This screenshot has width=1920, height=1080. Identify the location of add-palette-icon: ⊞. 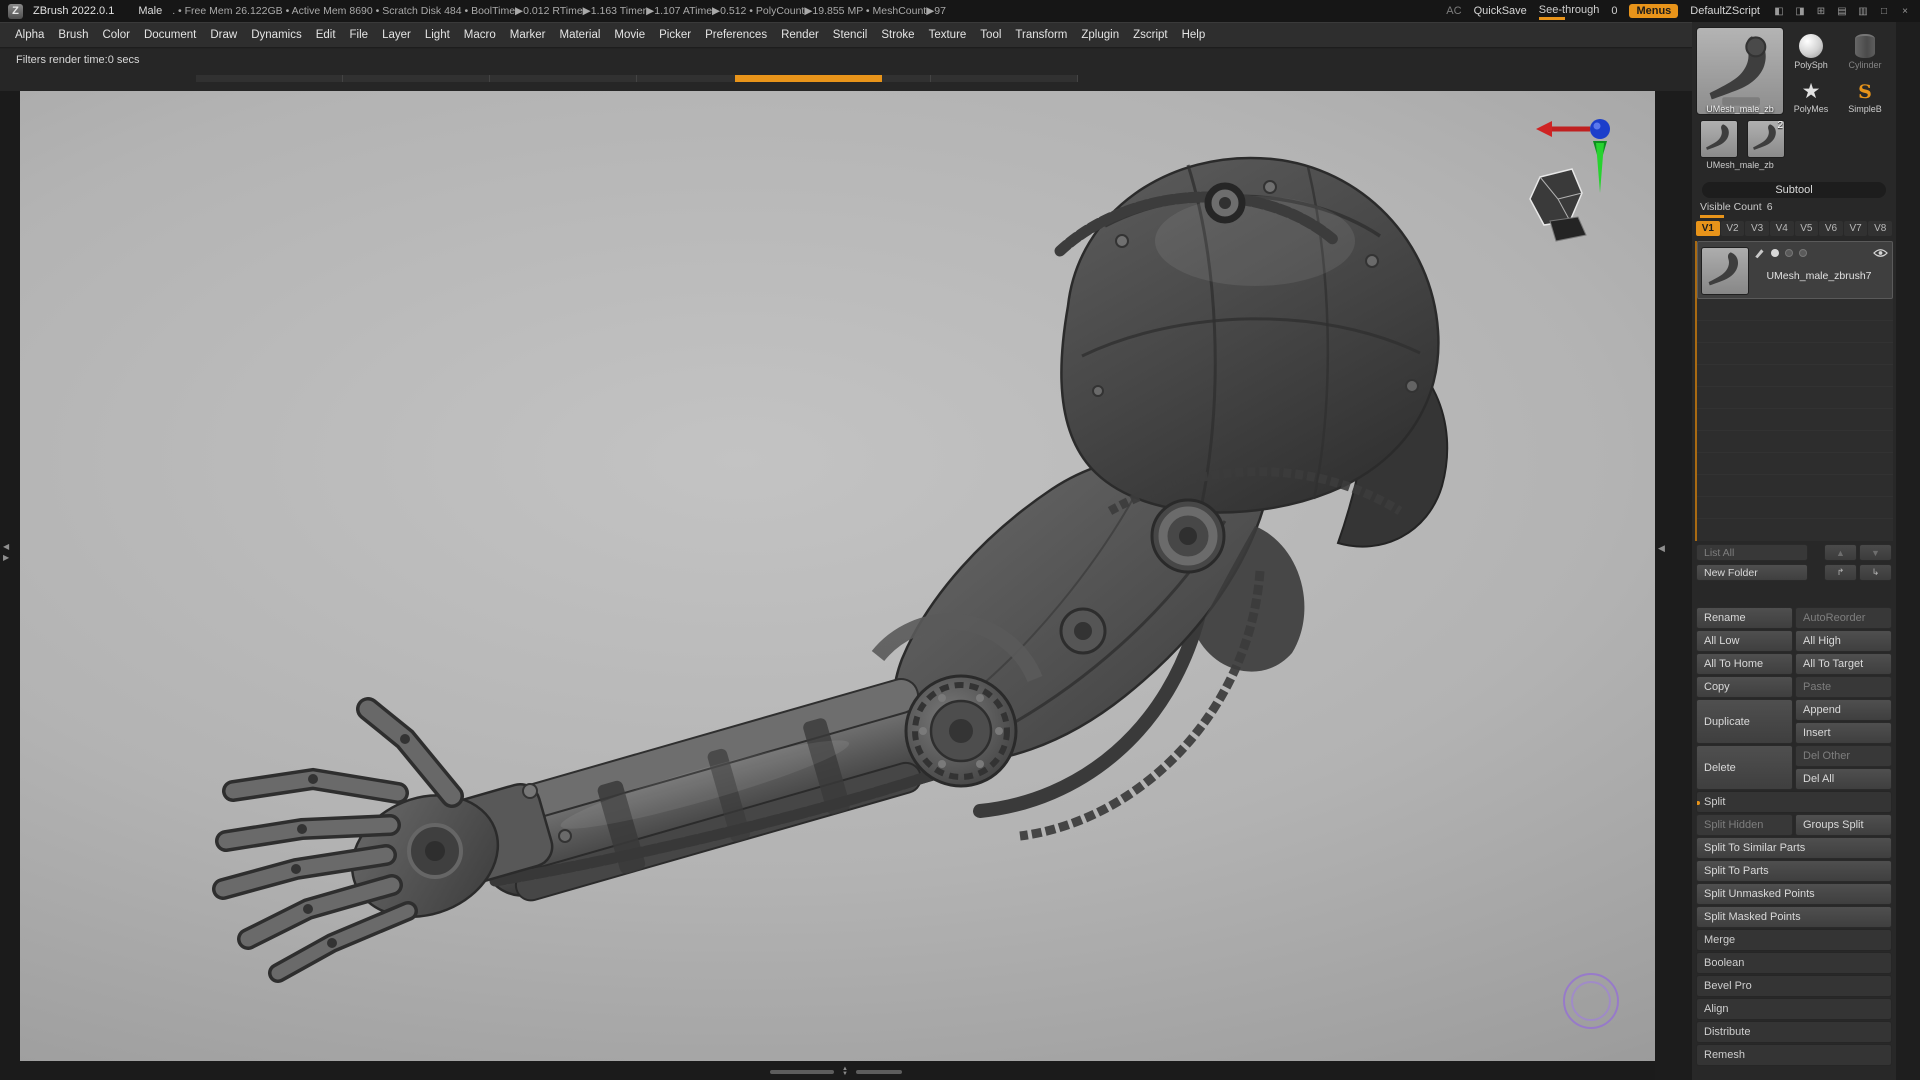
(1821, 11).